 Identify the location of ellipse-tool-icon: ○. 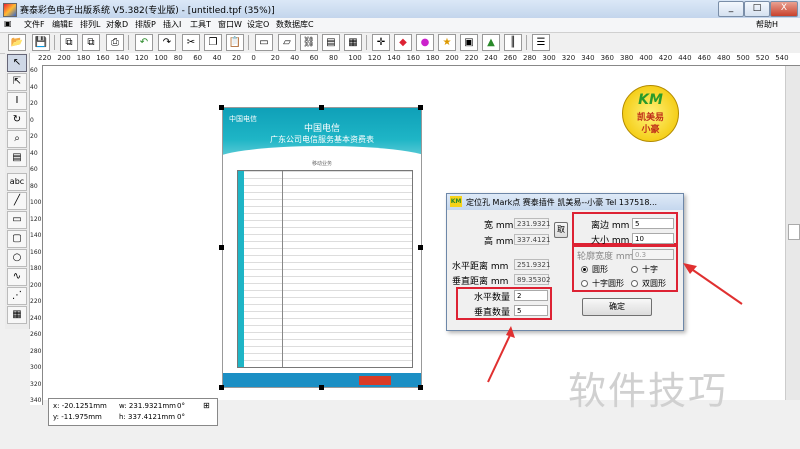
(17, 258).